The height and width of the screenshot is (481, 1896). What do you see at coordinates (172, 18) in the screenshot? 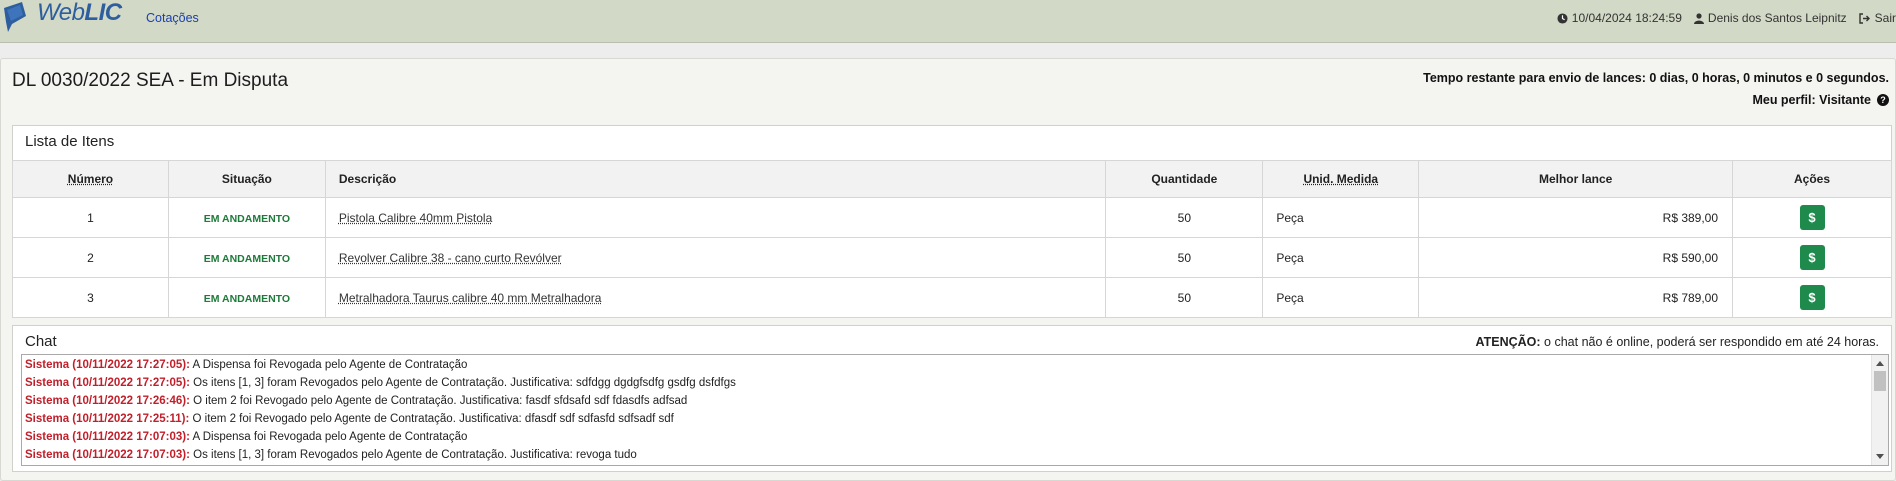
I see `nav-link-cotacoes: Cotações` at bounding box center [172, 18].